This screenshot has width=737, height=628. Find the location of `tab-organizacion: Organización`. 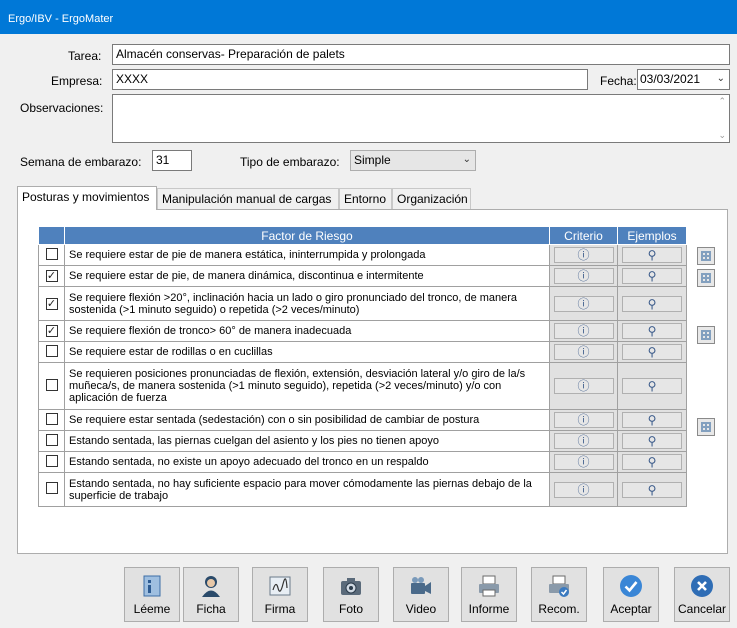

tab-organizacion: Organización is located at coordinates (431, 198).